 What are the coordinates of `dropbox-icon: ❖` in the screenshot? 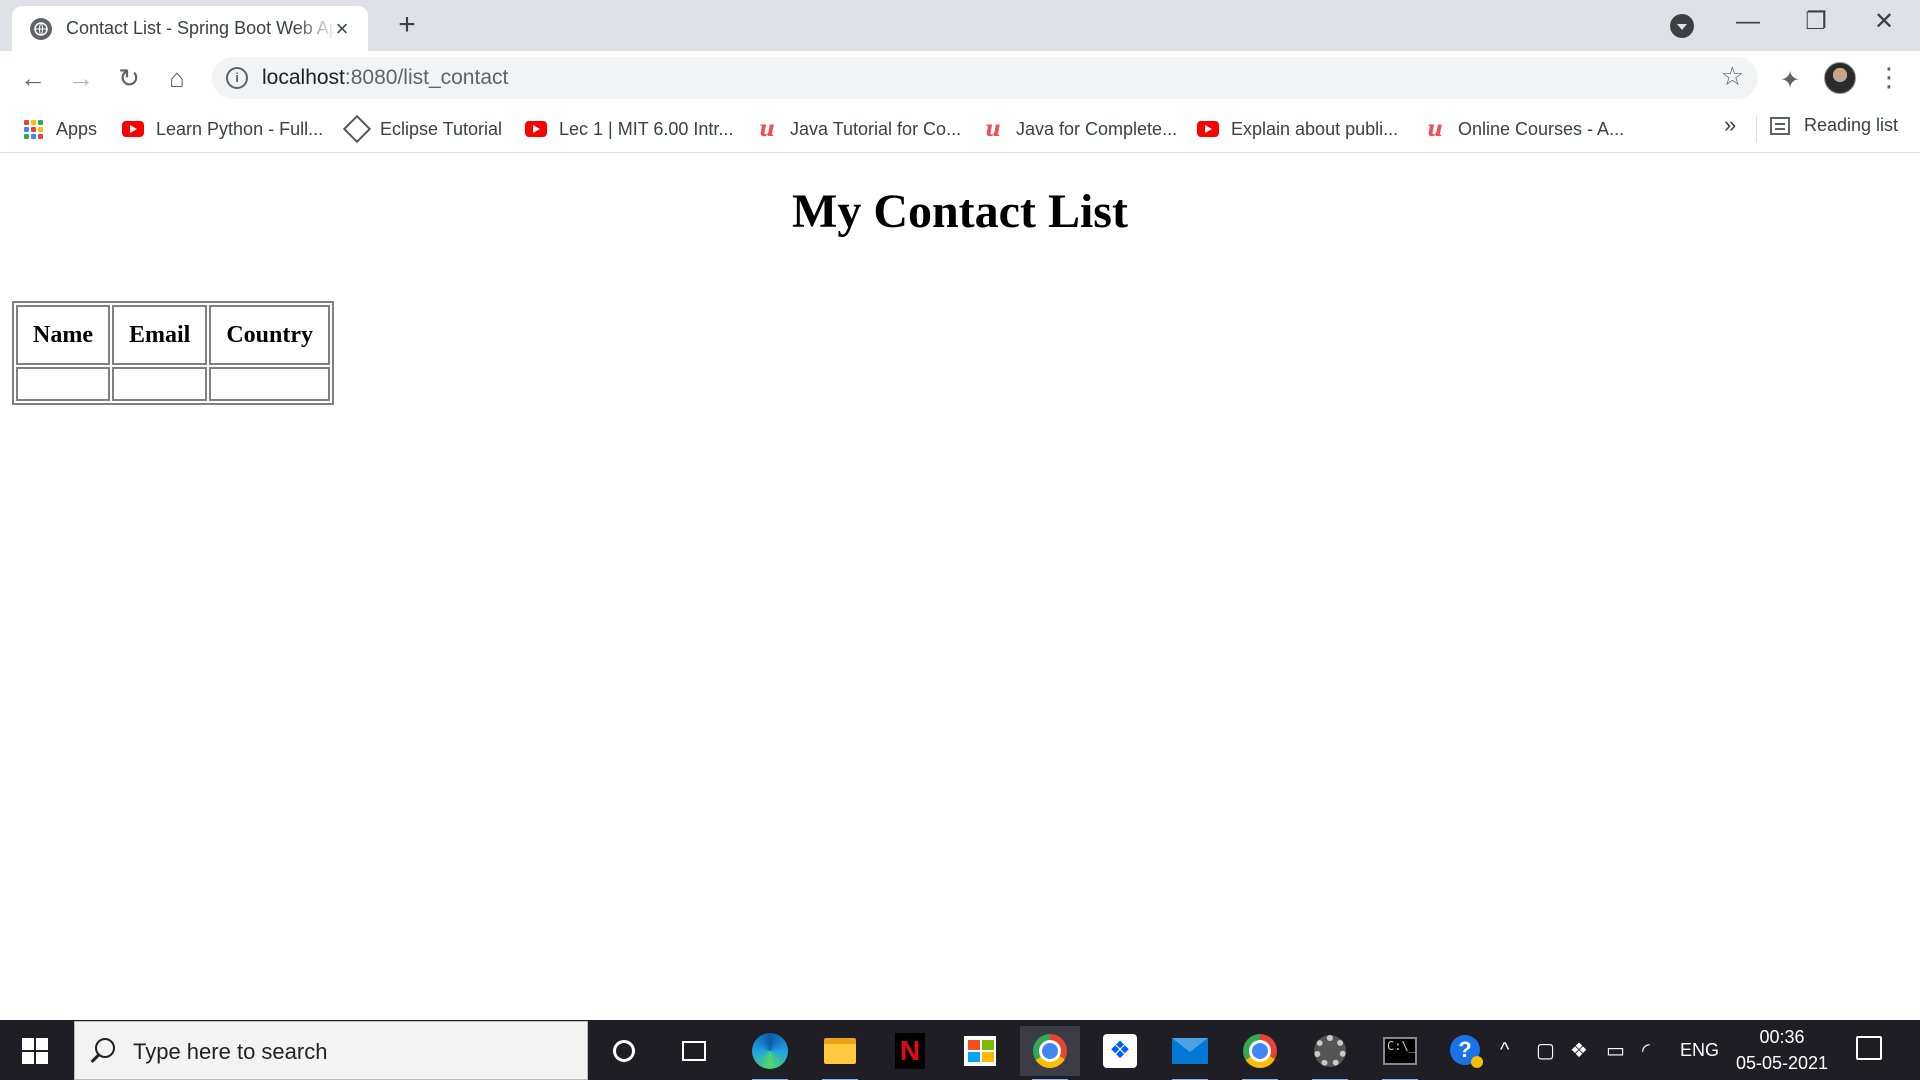 It's located at (1120, 1051).